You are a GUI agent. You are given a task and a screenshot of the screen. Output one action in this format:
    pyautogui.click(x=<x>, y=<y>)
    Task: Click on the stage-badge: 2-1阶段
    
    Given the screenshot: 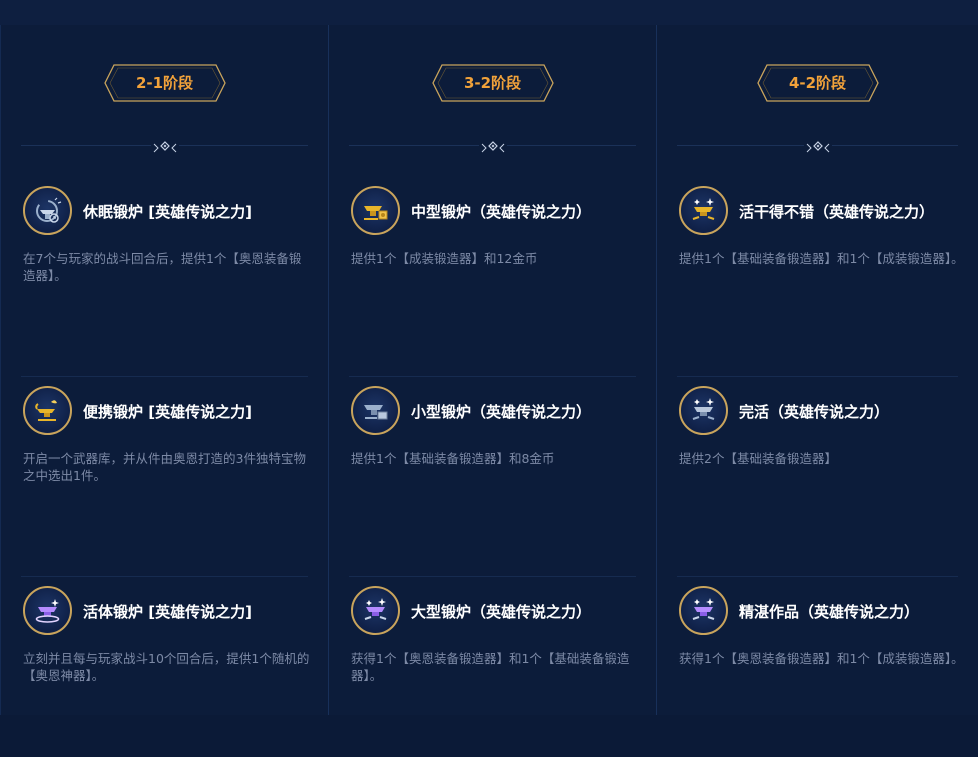 What is the action you would take?
    pyautogui.click(x=164, y=83)
    